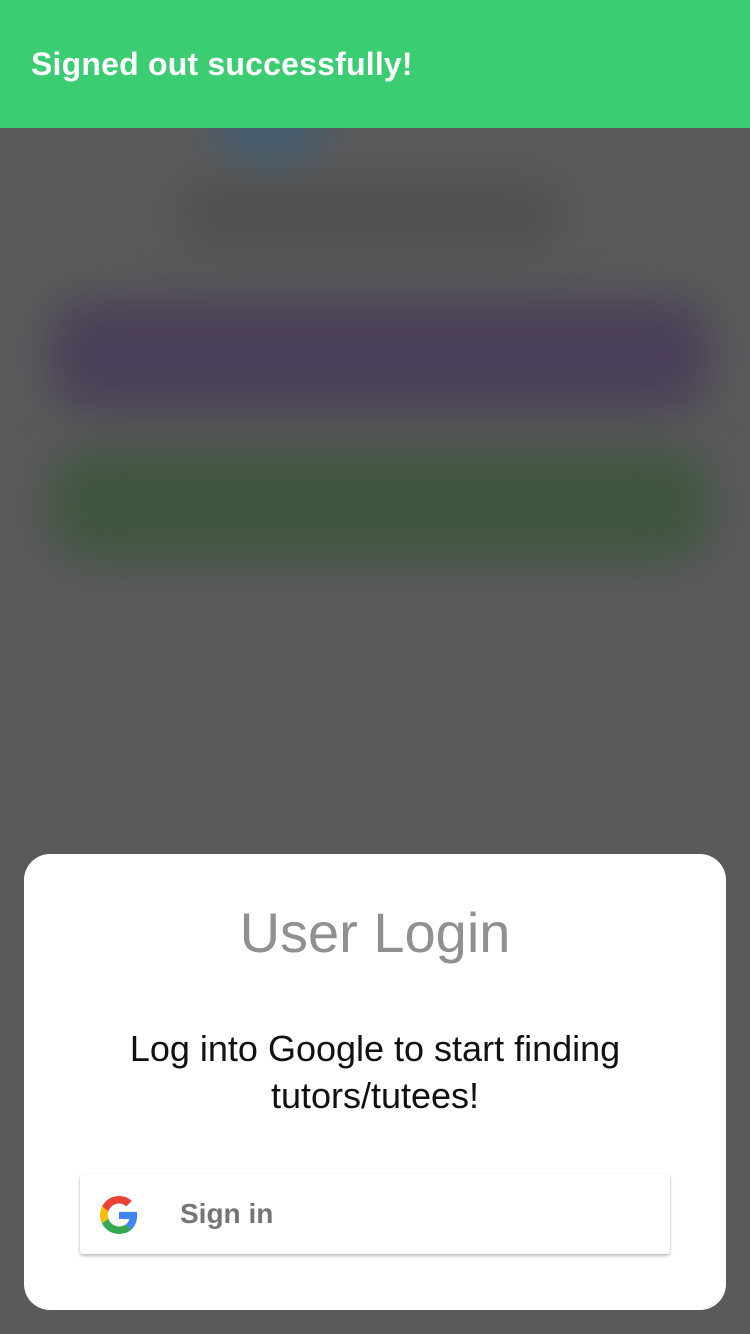 The height and width of the screenshot is (1334, 750). I want to click on modal-title: User Login, so click(375, 932).